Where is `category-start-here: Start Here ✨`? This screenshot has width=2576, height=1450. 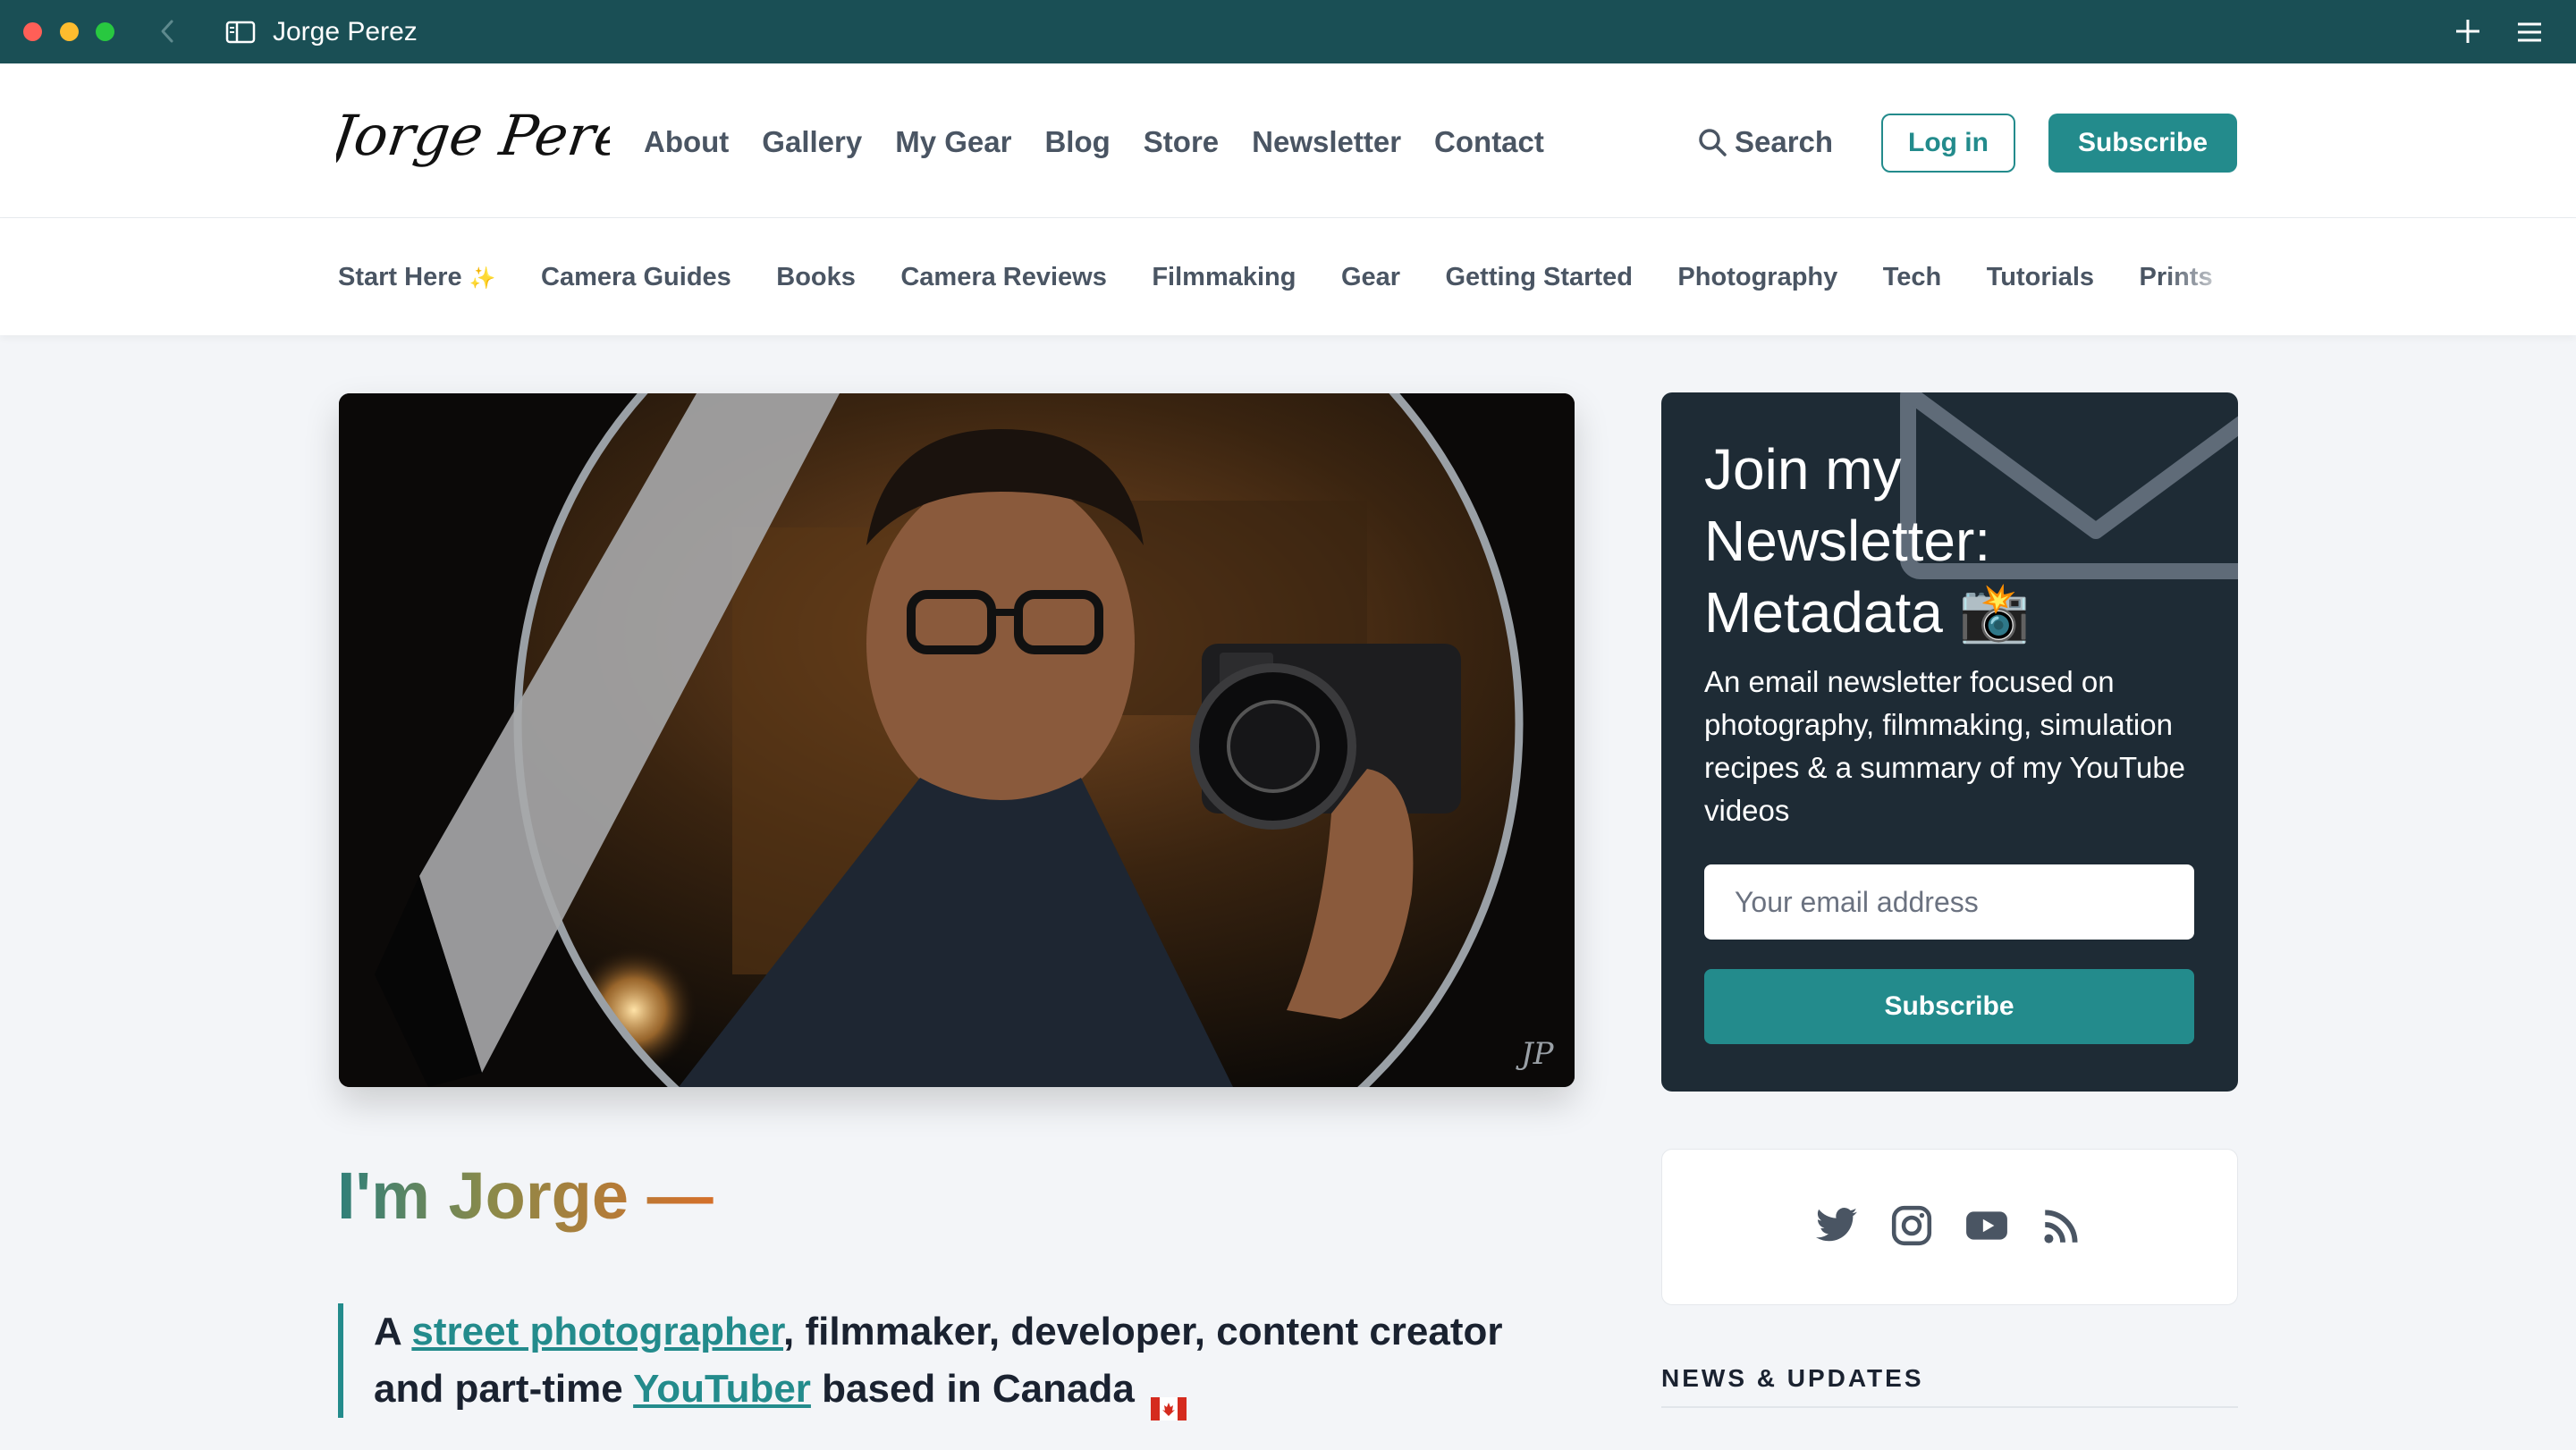 category-start-here: Start Here ✨ is located at coordinates (417, 277).